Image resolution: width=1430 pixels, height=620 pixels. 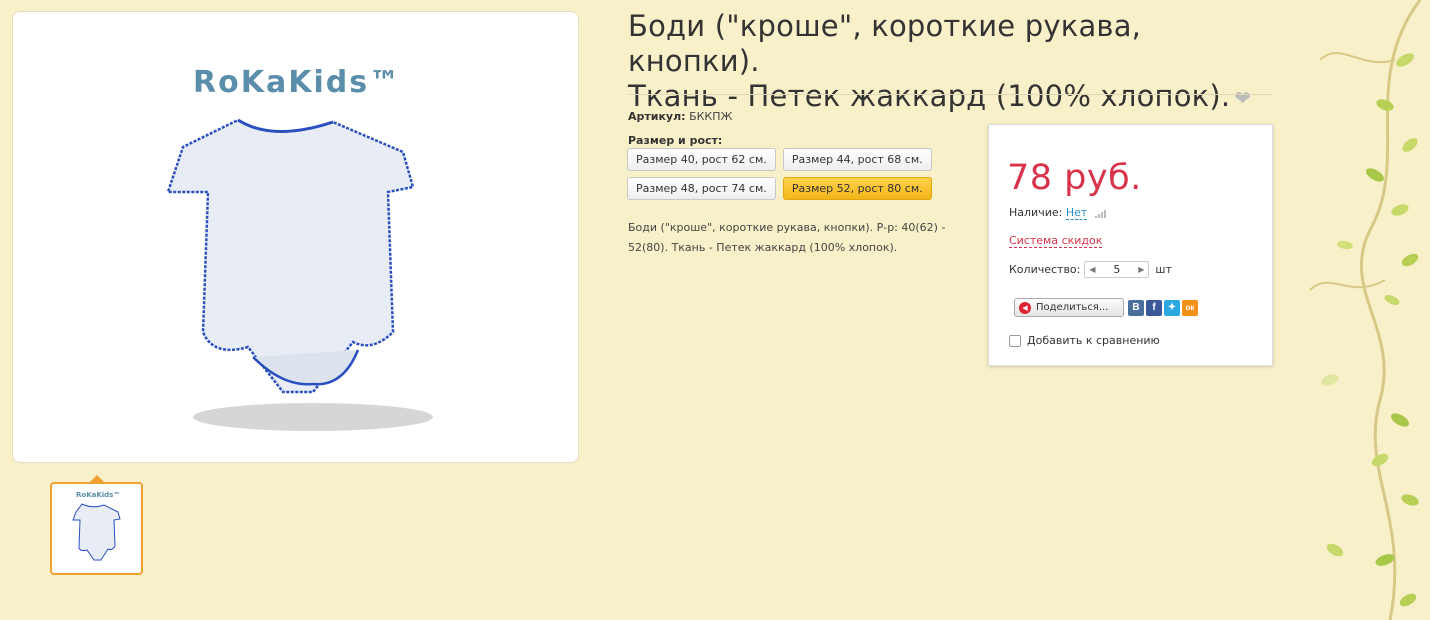 I want to click on compare-row: Добавить к сравнению, so click(x=1084, y=340).